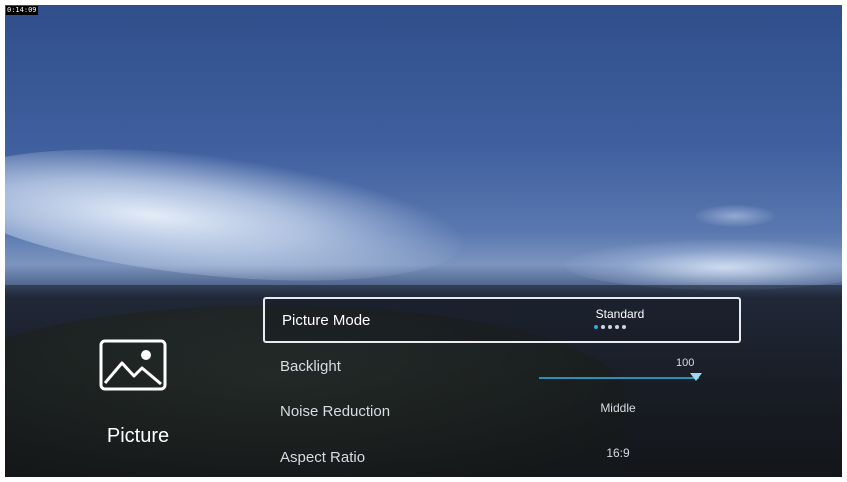 The height and width of the screenshot is (482, 847). Describe the element at coordinates (618, 453) in the screenshot. I see `aspect-ratio-value: 16:9` at that location.